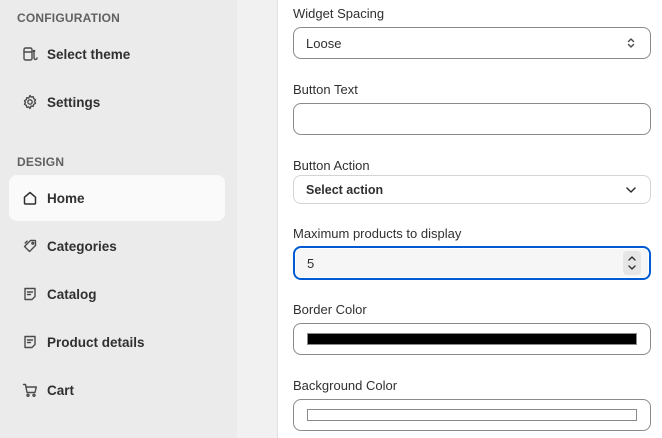 This screenshot has height=438, width=662. What do you see at coordinates (96, 342) in the screenshot?
I see `sidebar-item-label: Product details` at bounding box center [96, 342].